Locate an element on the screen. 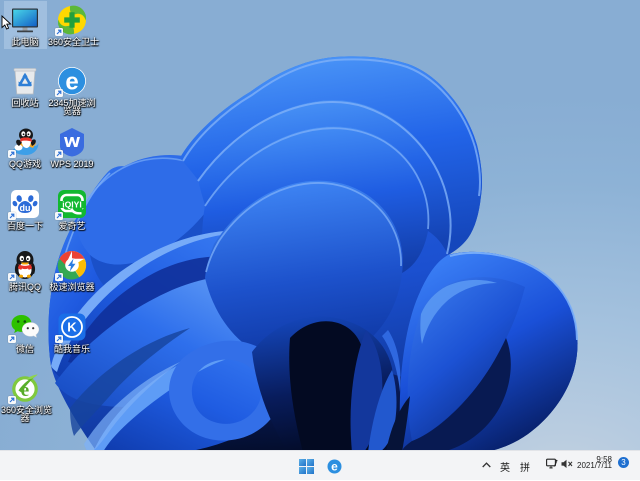  svg-text: iQIYI is located at coordinates (72, 205).